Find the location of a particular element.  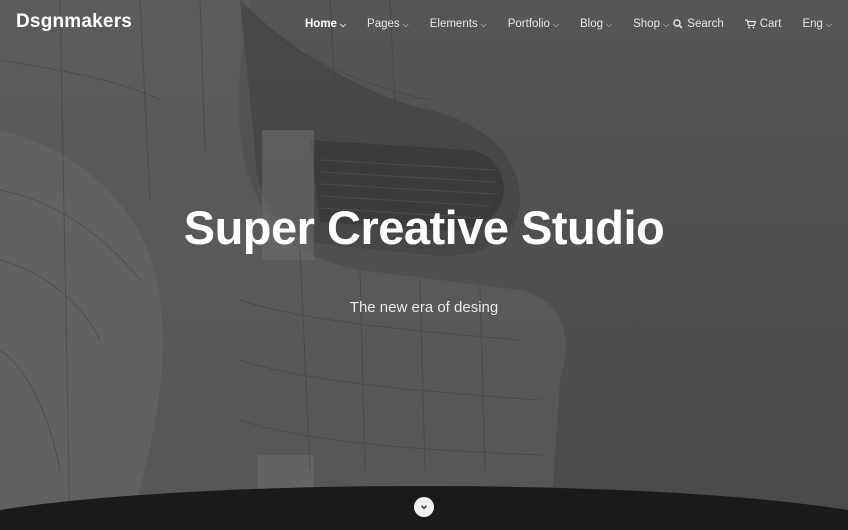

cart-button: Cart is located at coordinates (763, 24).